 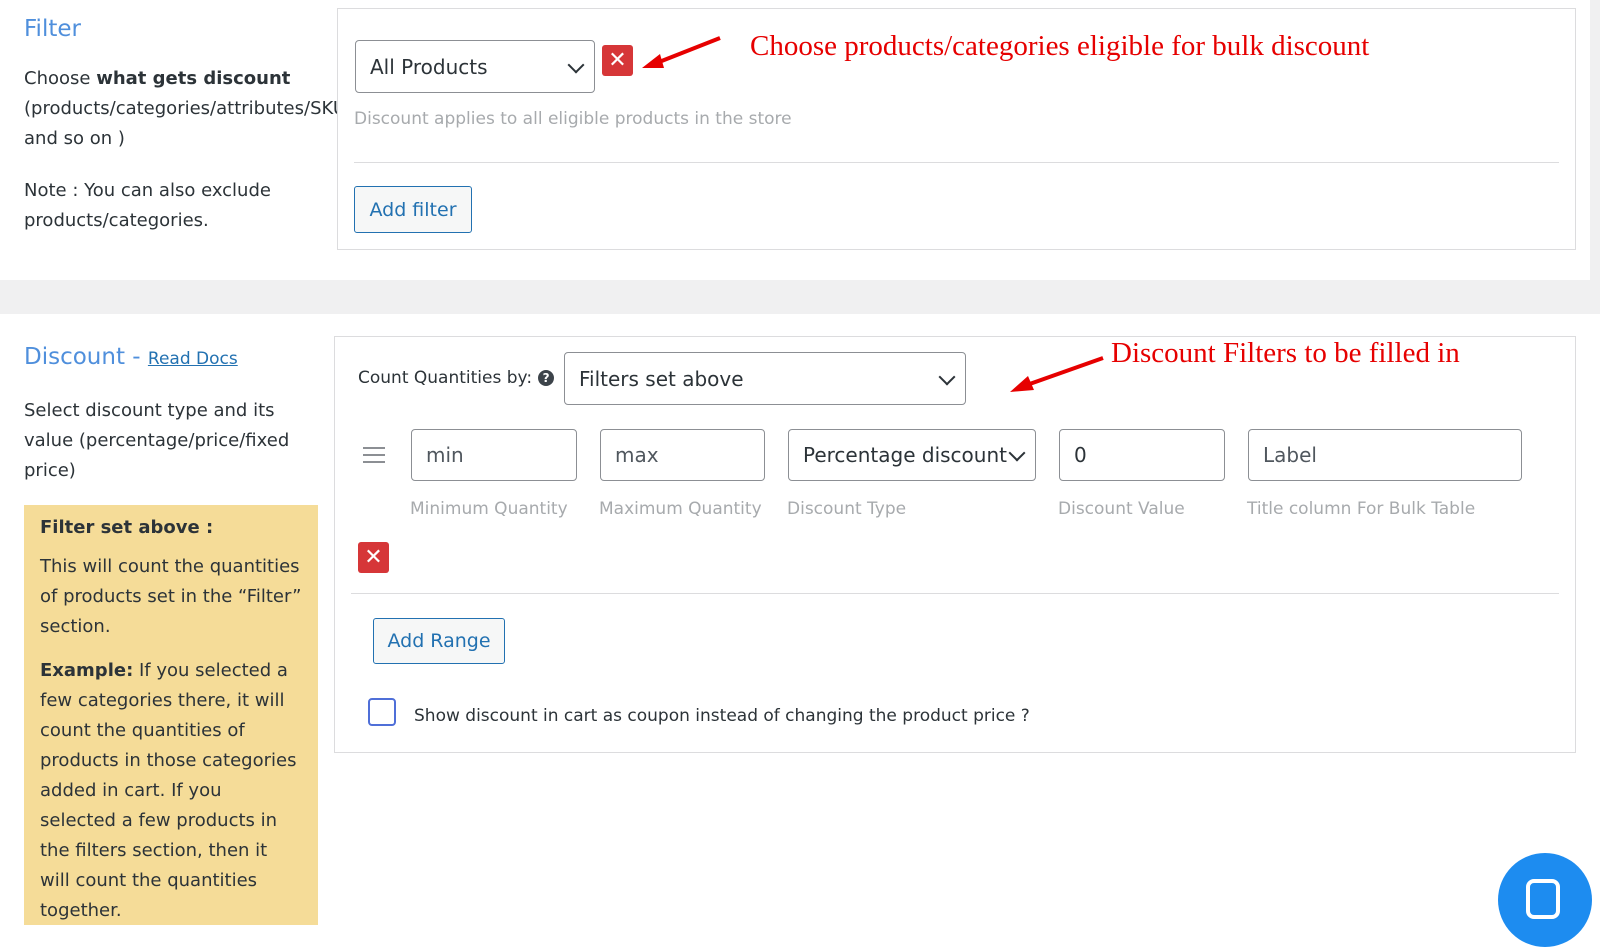 What do you see at coordinates (52, 29) in the screenshot?
I see `filter-section-title: Filter` at bounding box center [52, 29].